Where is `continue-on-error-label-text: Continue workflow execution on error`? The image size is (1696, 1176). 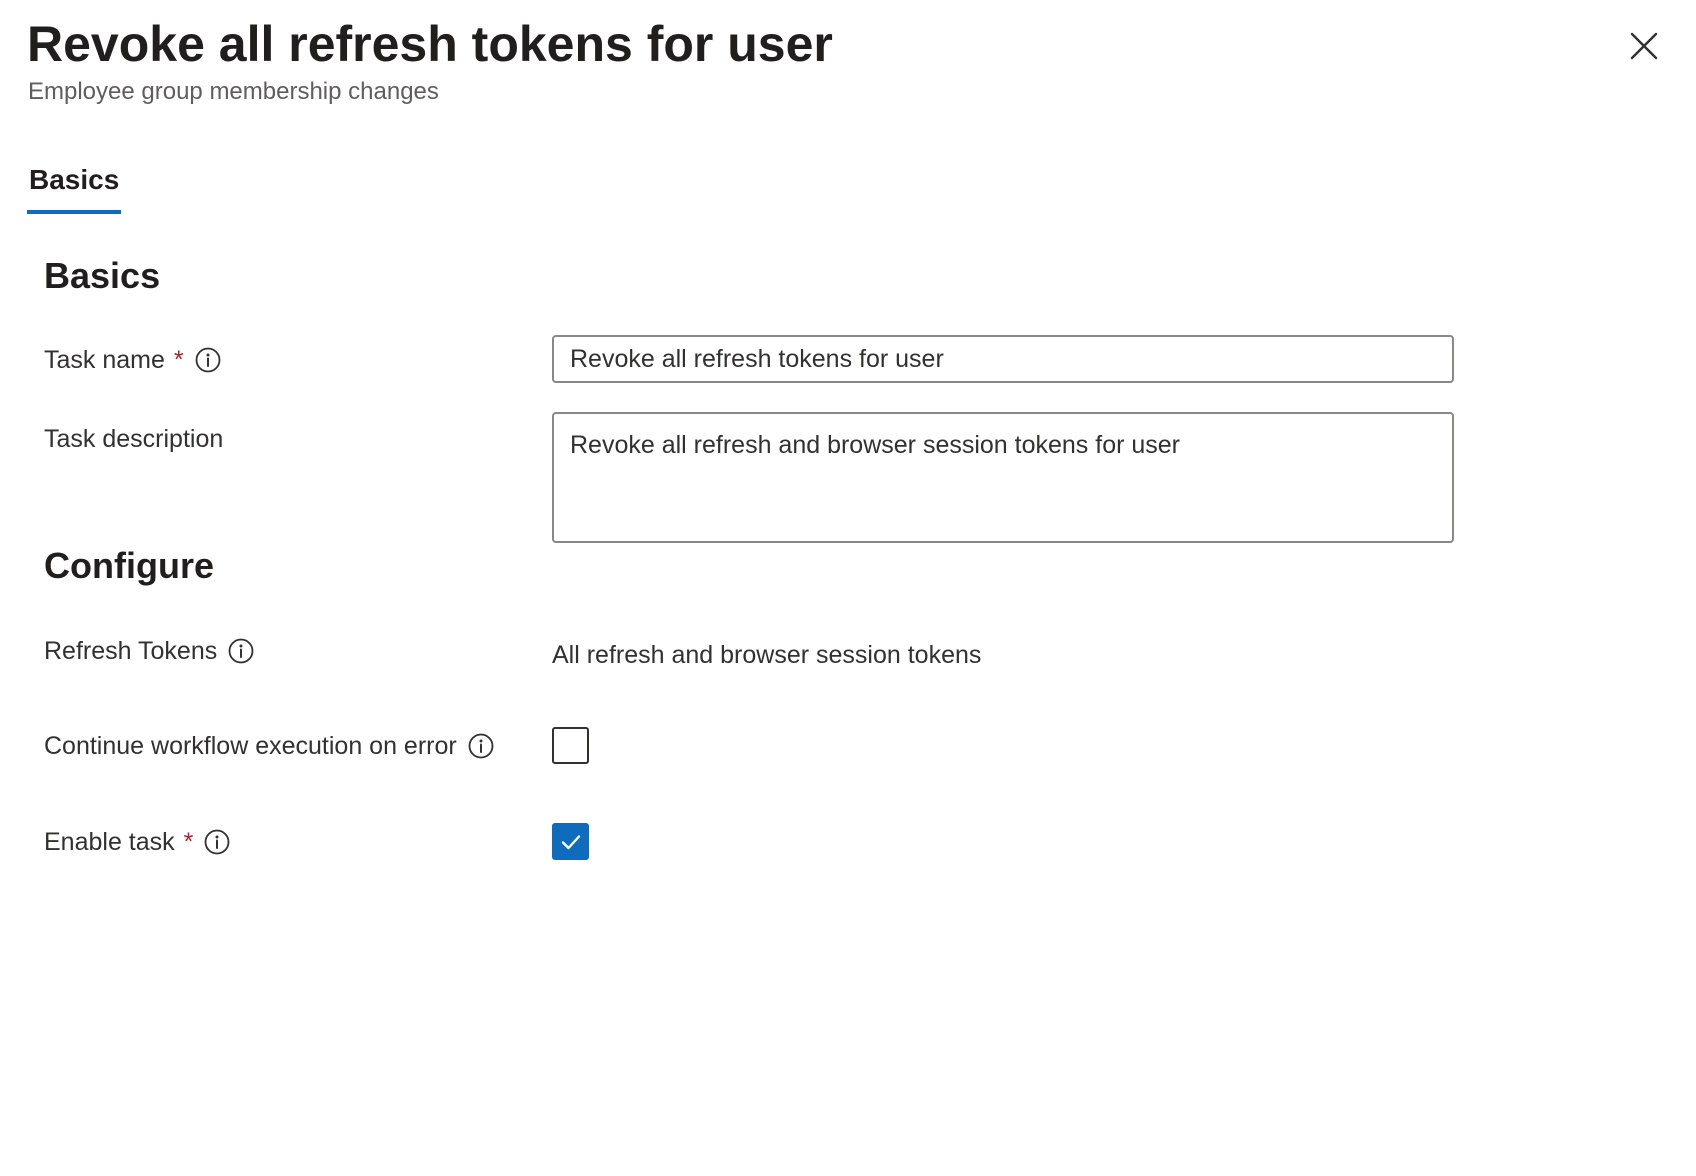
continue-on-error-label-text: Continue workflow execution on error is located at coordinates (250, 746).